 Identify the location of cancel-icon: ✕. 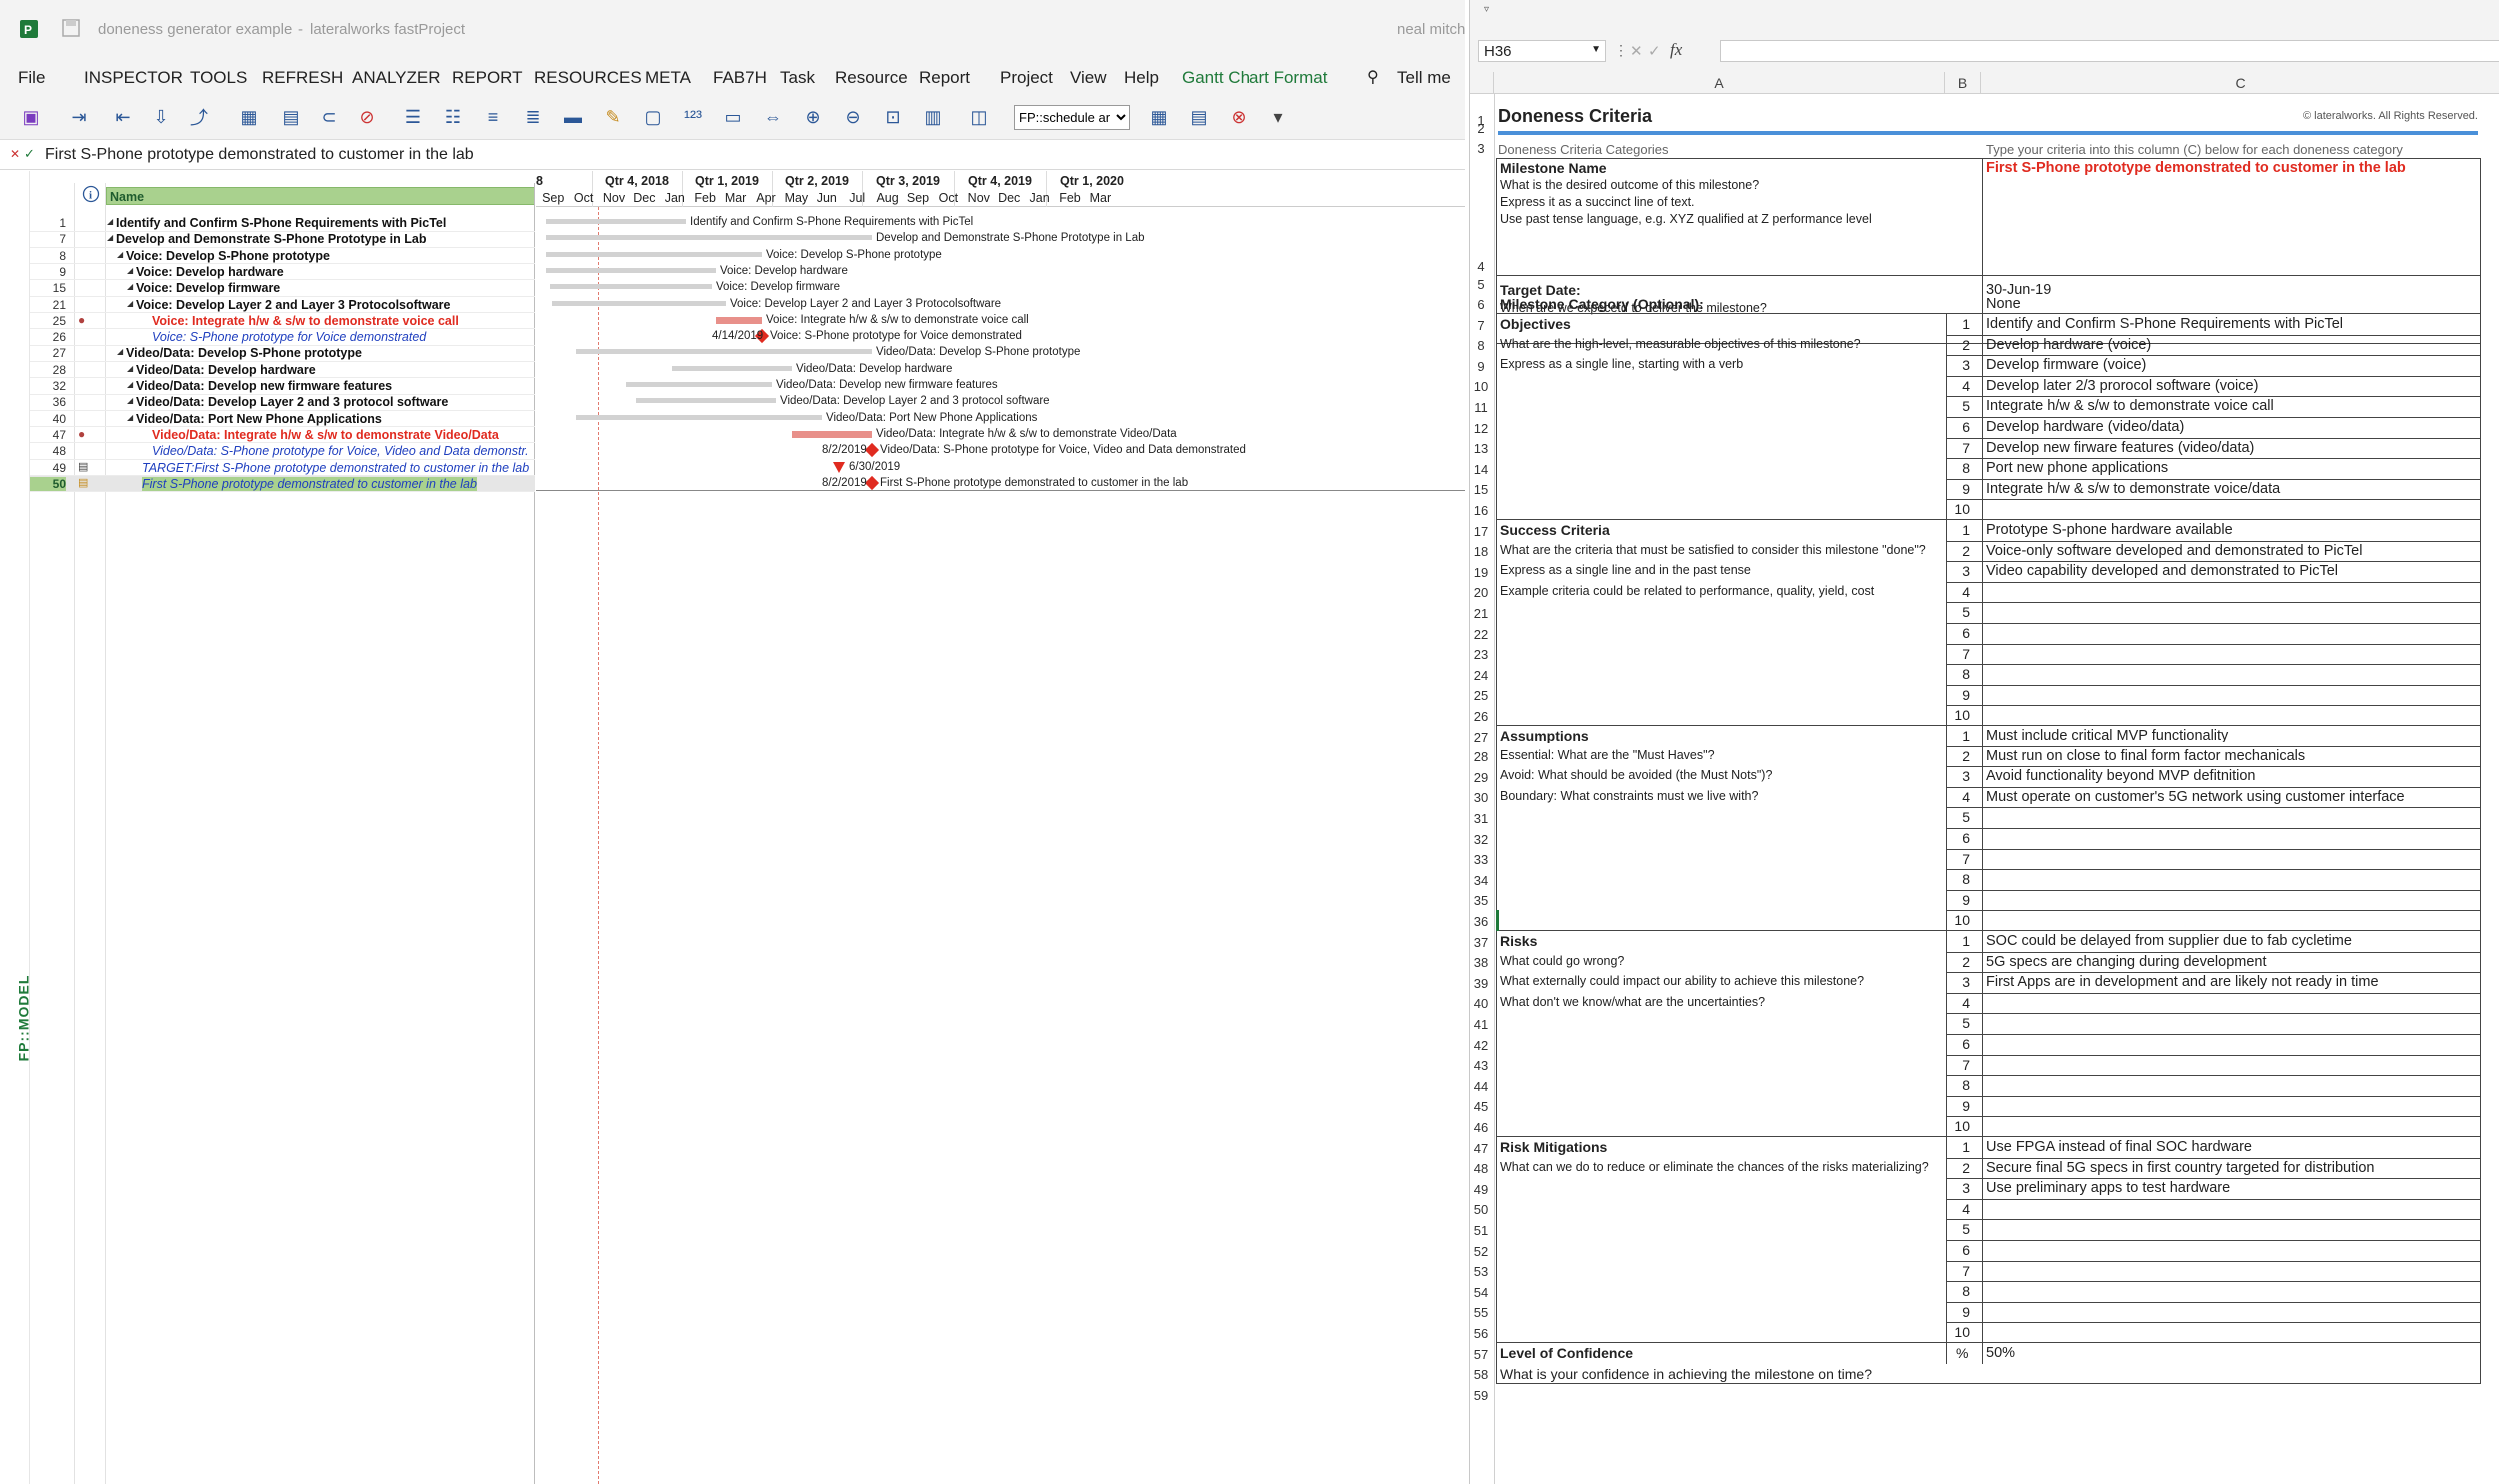
(1636, 51).